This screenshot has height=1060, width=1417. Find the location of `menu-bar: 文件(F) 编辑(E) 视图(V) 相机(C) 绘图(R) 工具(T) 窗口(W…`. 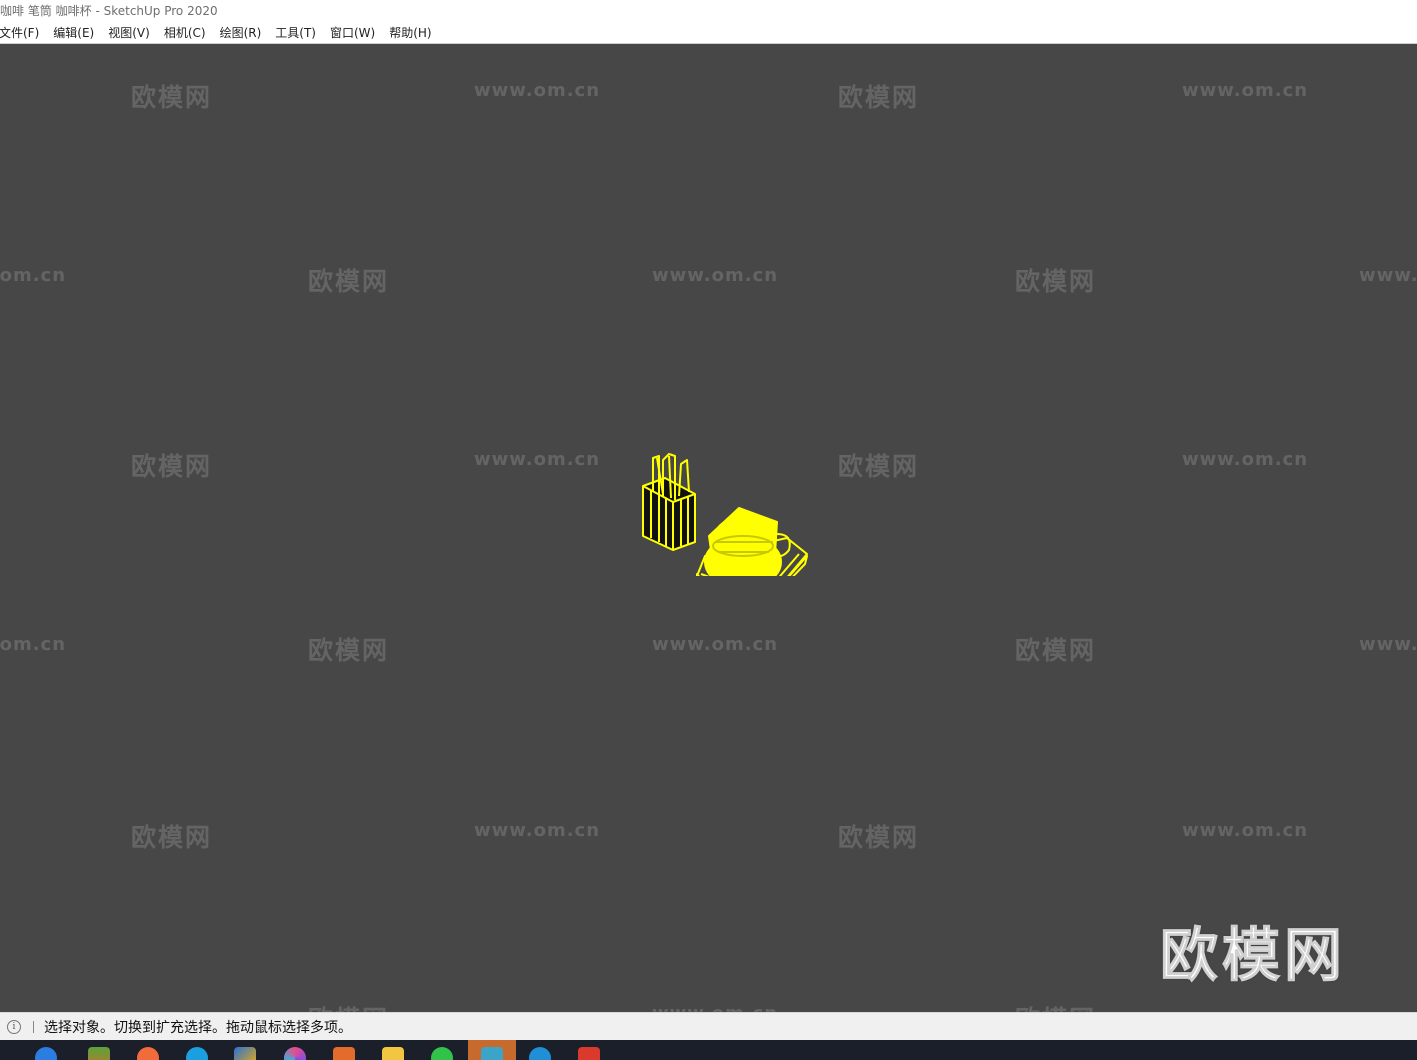

menu-bar: 文件(F) 编辑(E) 视图(V) 相机(C) 绘图(R) 工具(T) 窗口(W… is located at coordinates (708, 33).